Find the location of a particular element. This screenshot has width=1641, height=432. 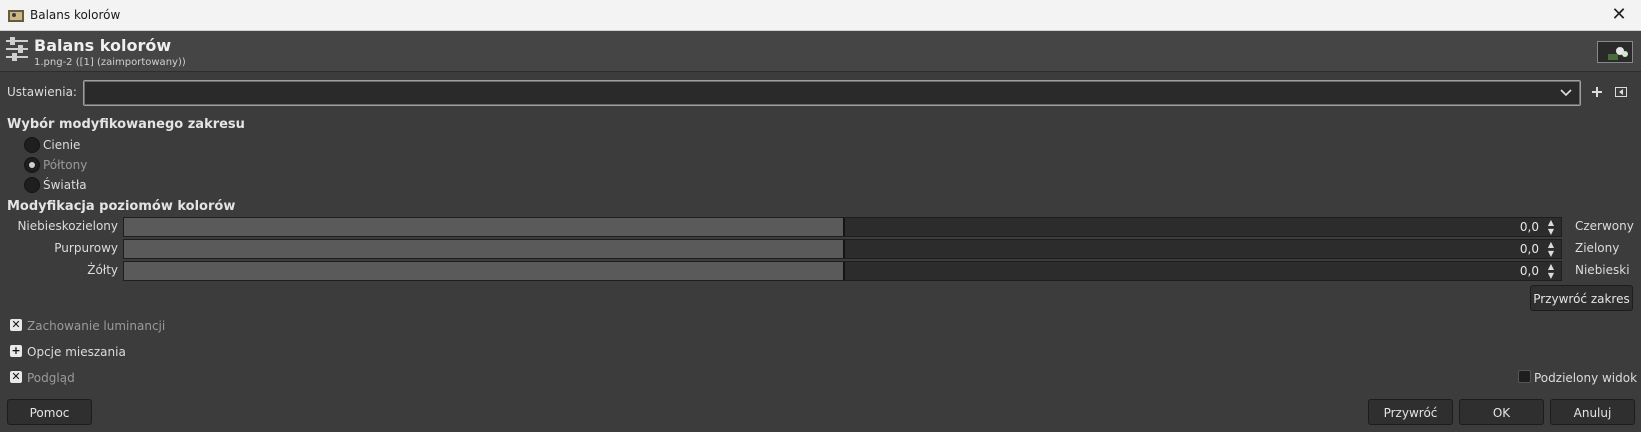

close-icon: ✕ is located at coordinates (1619, 15).